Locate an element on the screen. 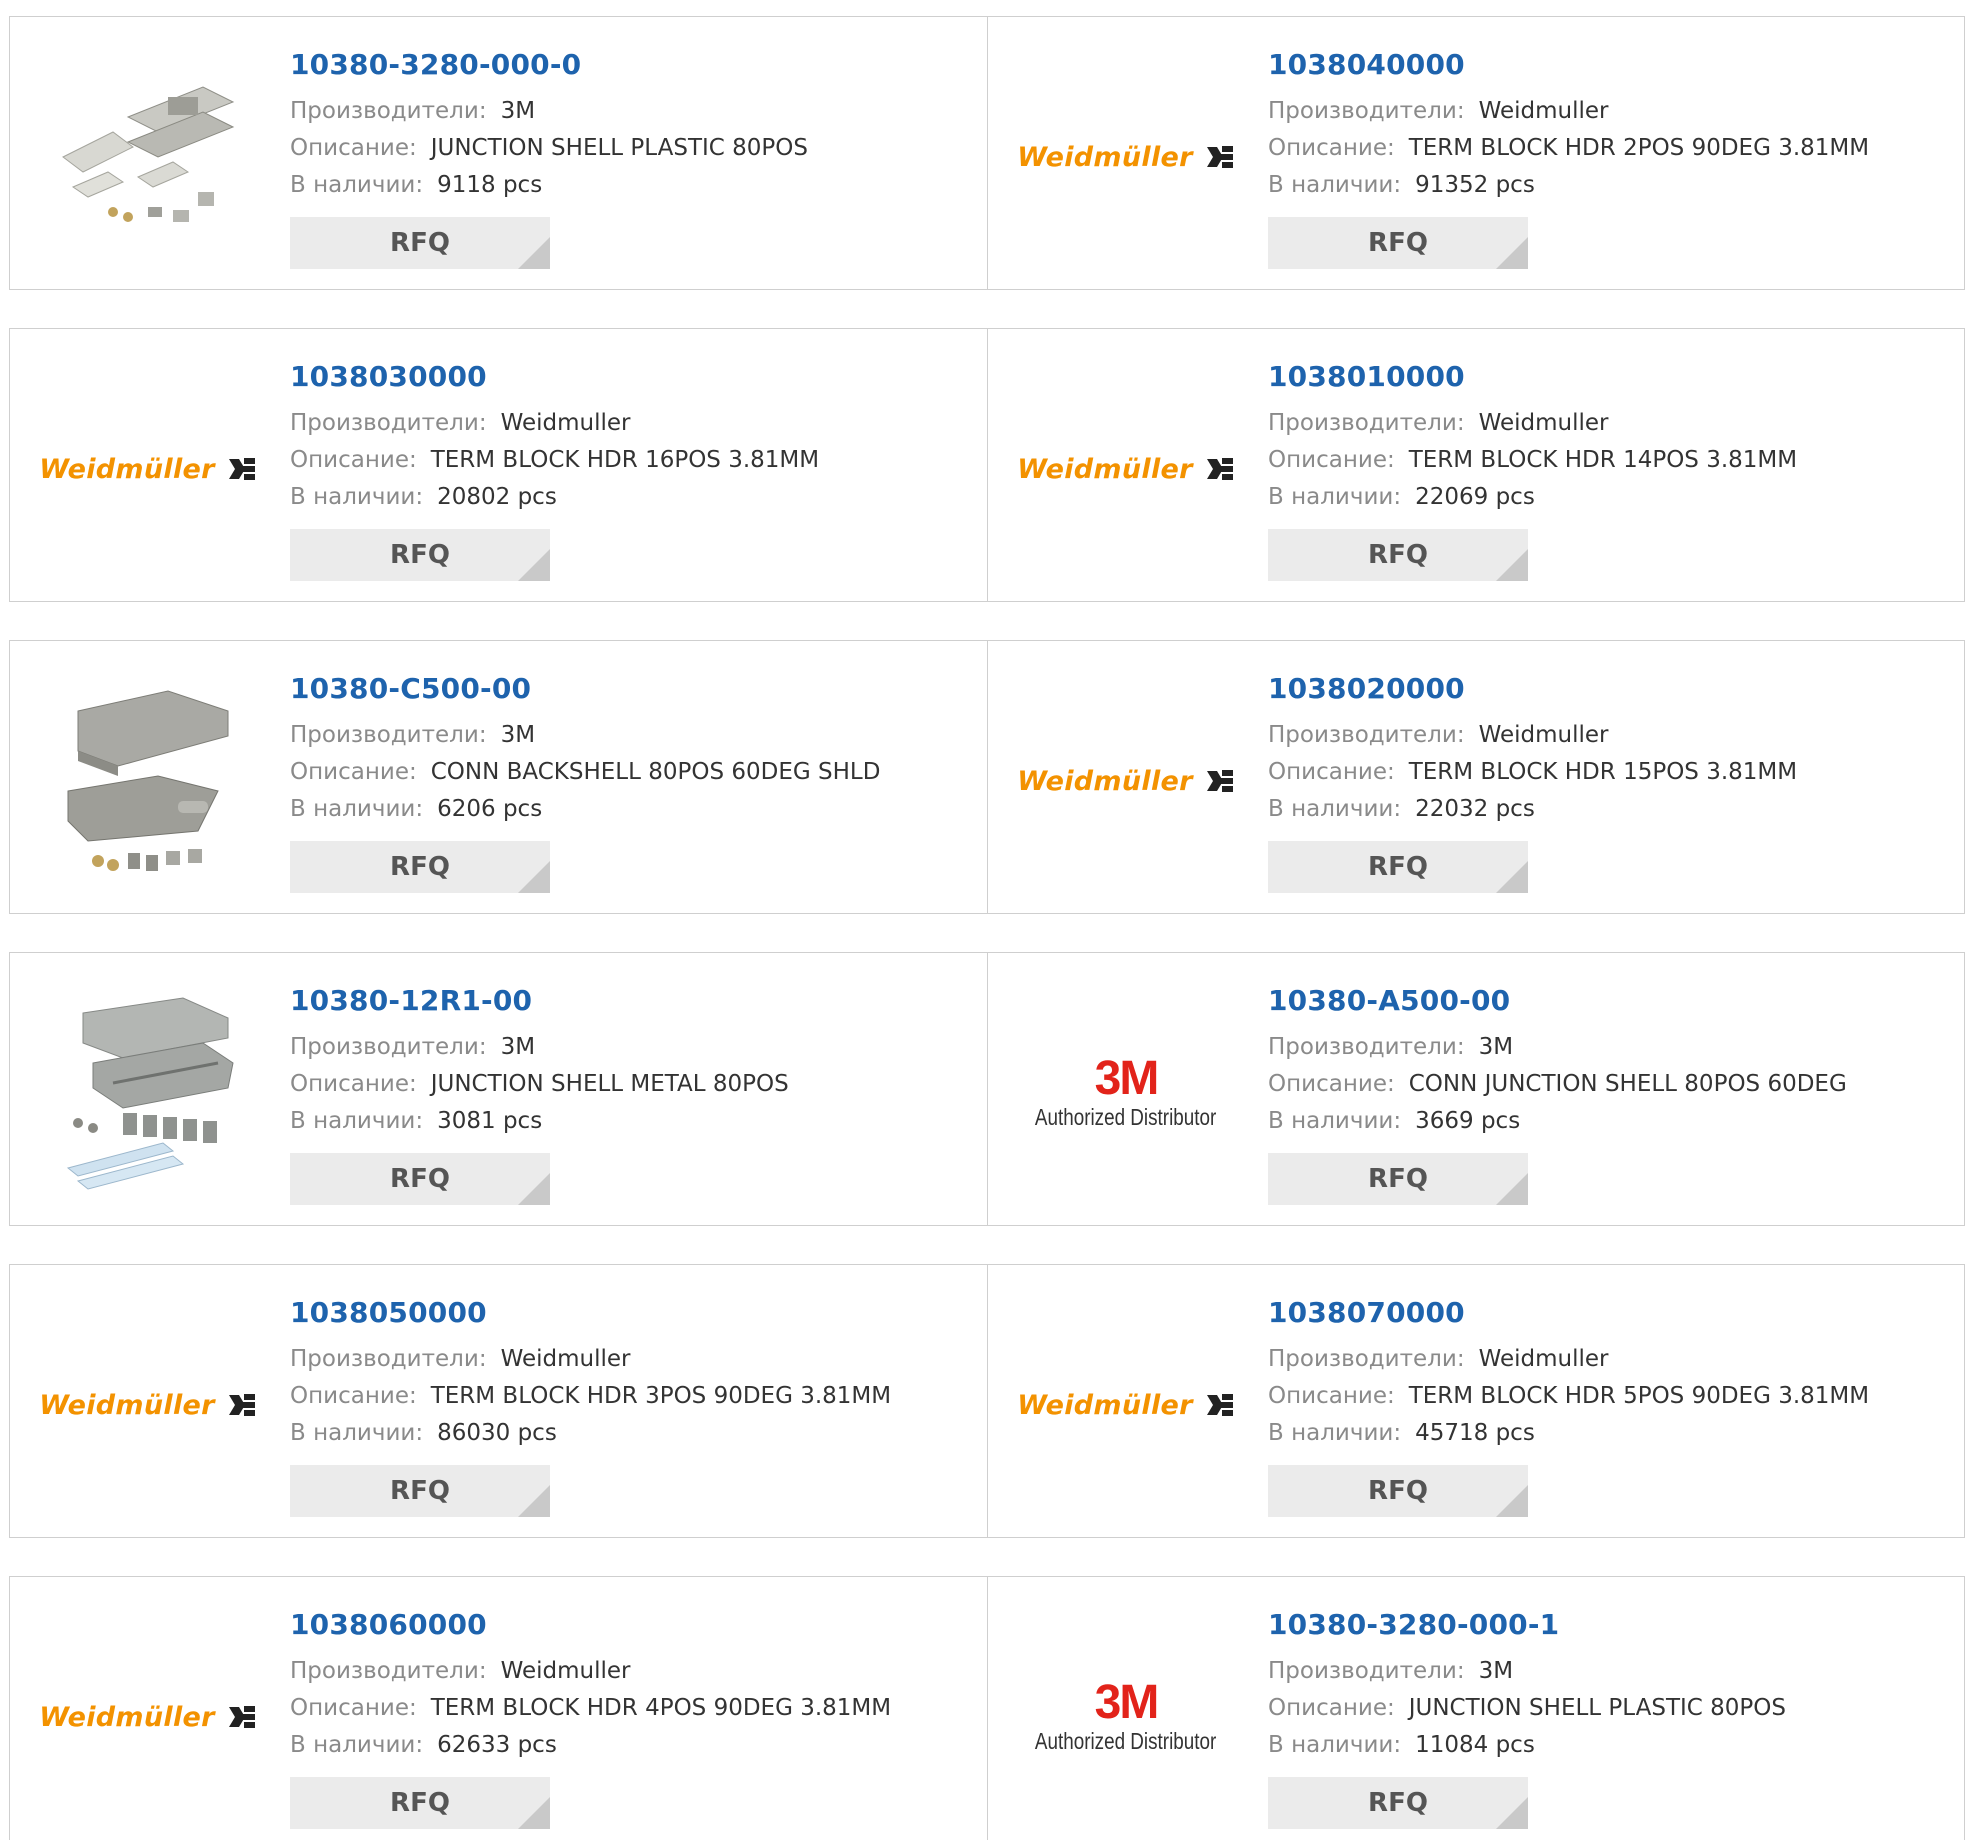  stock-line: В наличии: 22069 pcs is located at coordinates (1532, 497).